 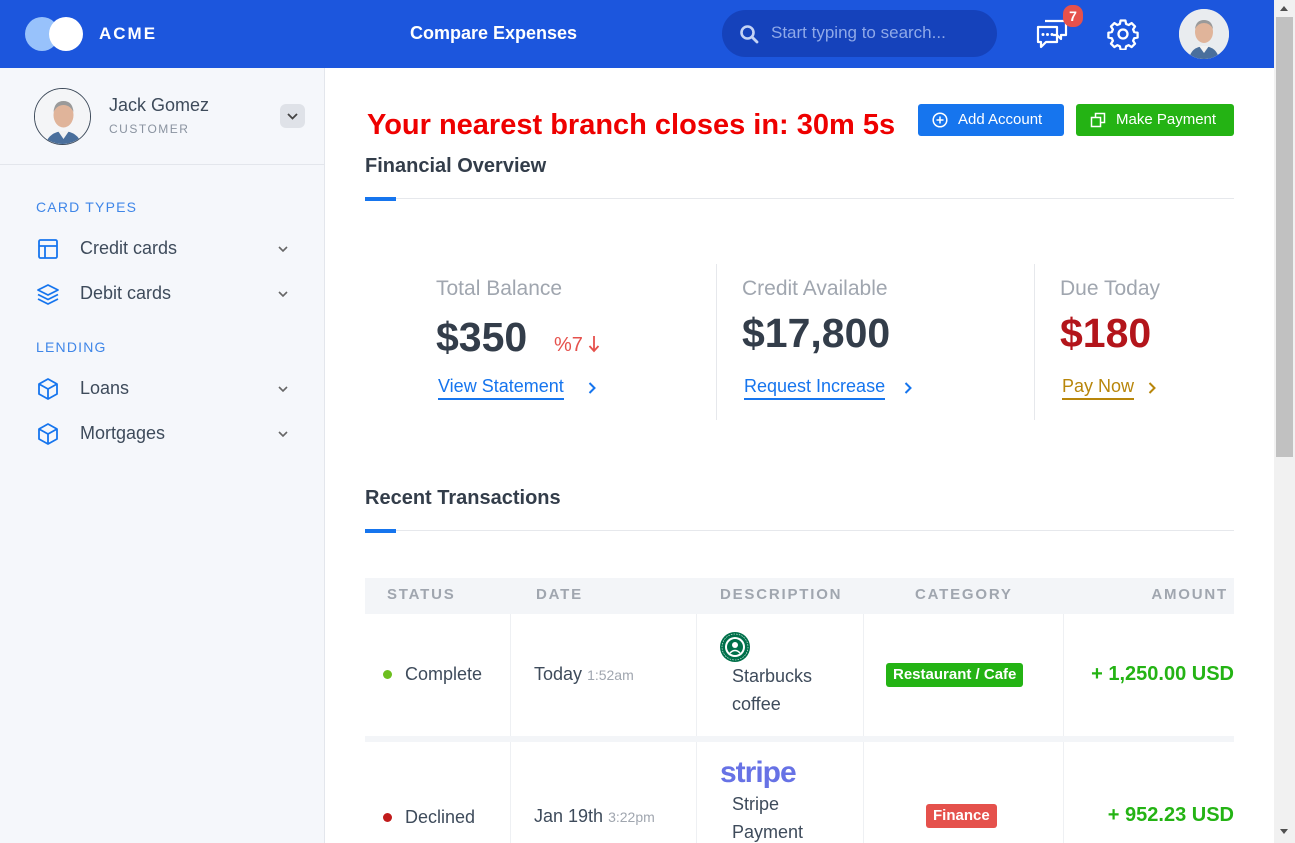 I want to click on sidebar-item-mortgages: Mortgages, so click(x=166, y=434).